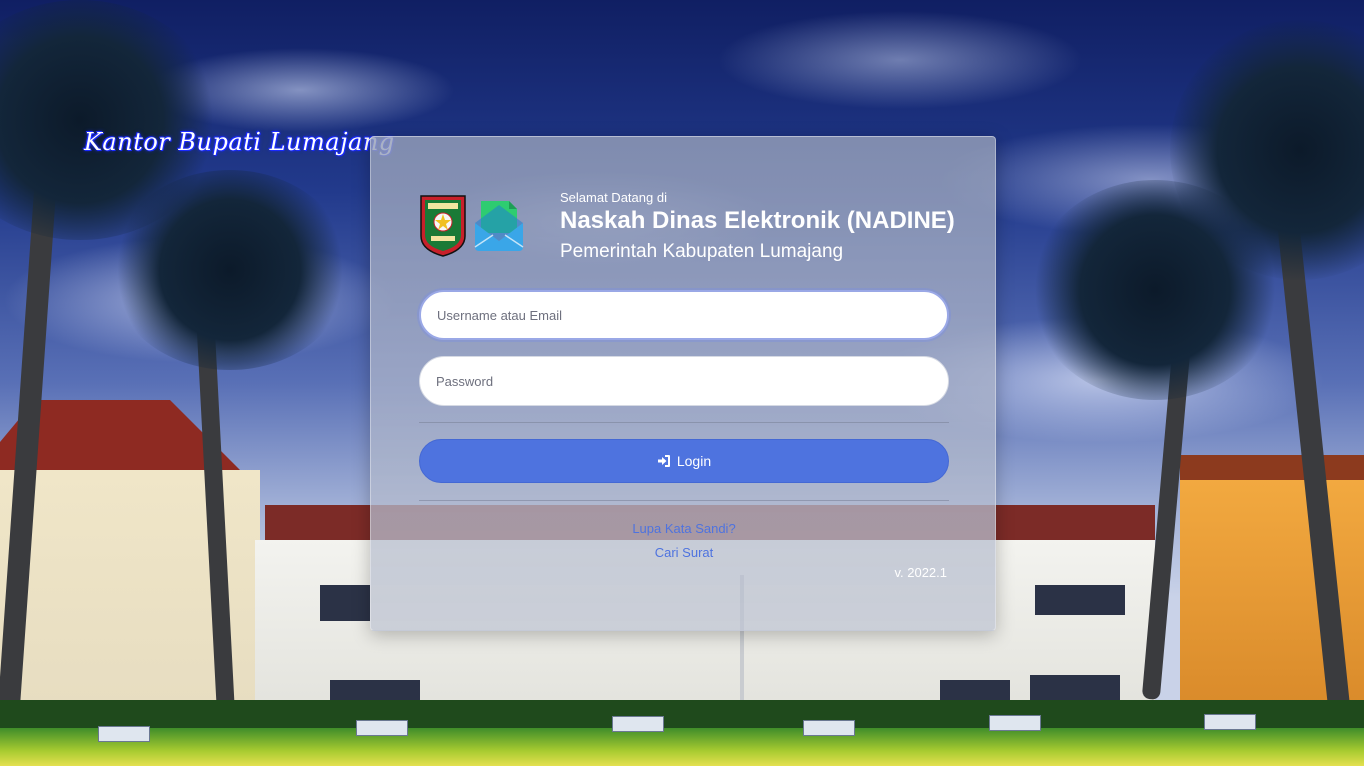 The width and height of the screenshot is (1364, 766). I want to click on password-input, so click(684, 381).